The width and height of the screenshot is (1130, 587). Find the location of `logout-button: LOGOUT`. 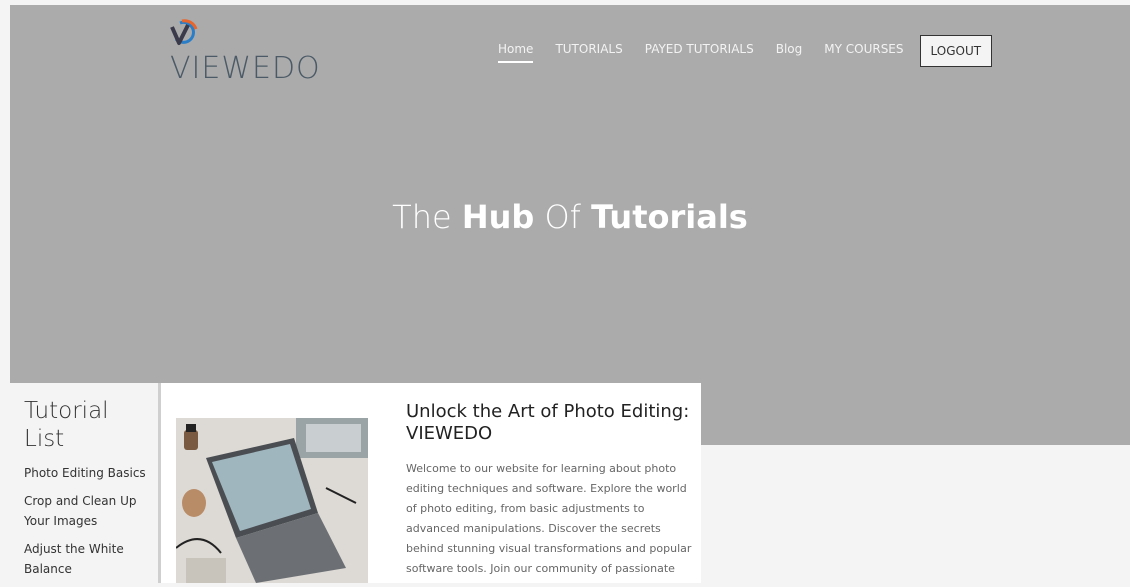

logout-button: LOGOUT is located at coordinates (956, 51).